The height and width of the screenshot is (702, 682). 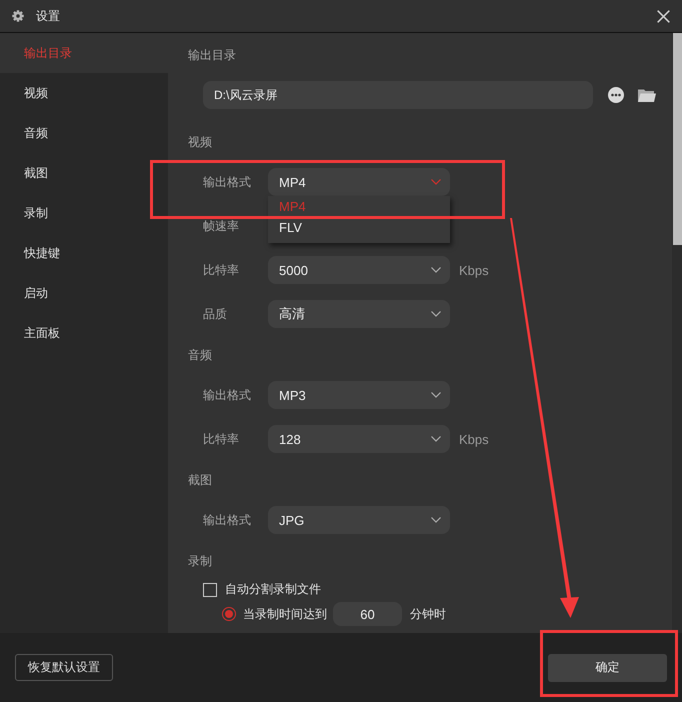 What do you see at coordinates (273, 589) in the screenshot?
I see `checkbox-label: 自动分割录制文件` at bounding box center [273, 589].